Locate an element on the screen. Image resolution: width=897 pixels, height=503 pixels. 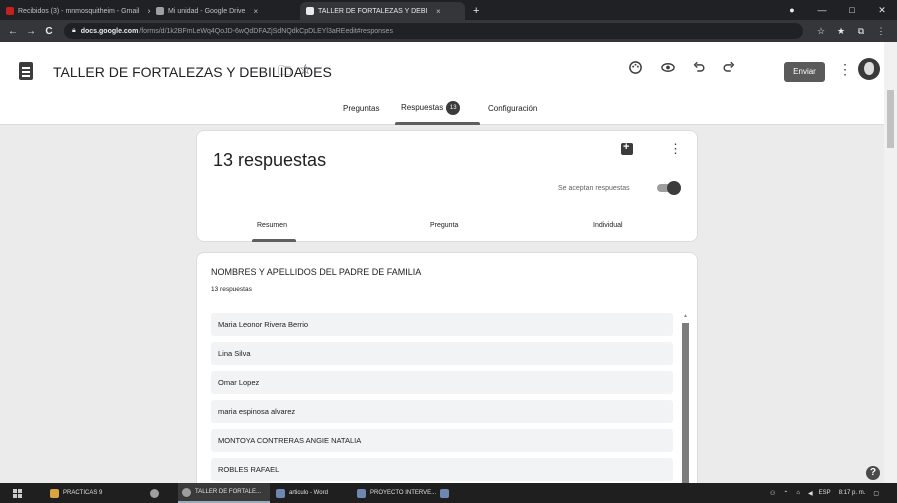
active-subtab-indicator is located at coordinates (274, 240).